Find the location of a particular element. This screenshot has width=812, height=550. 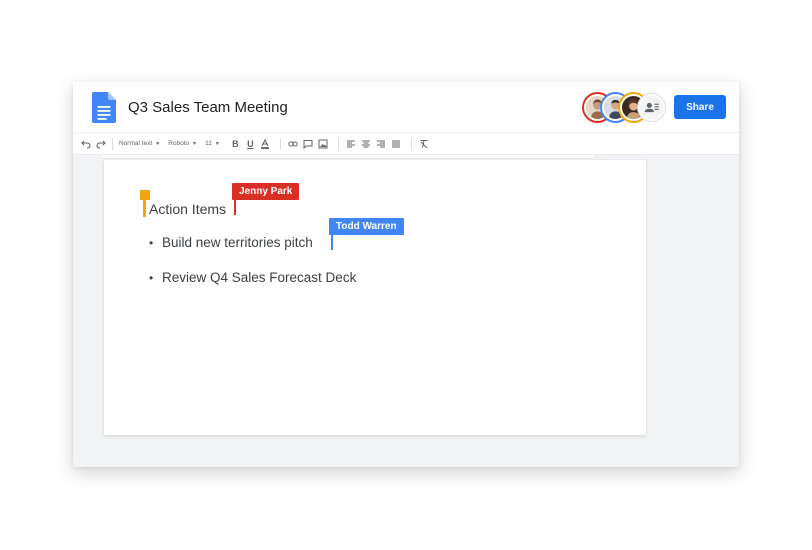

align-justify-button is located at coordinates (396, 144).